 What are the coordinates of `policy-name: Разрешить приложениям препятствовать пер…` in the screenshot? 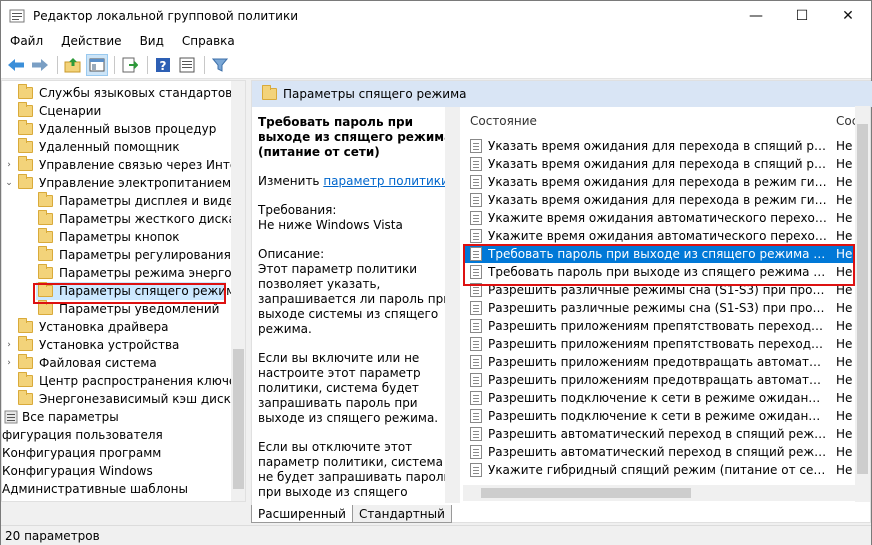 It's located at (658, 326).